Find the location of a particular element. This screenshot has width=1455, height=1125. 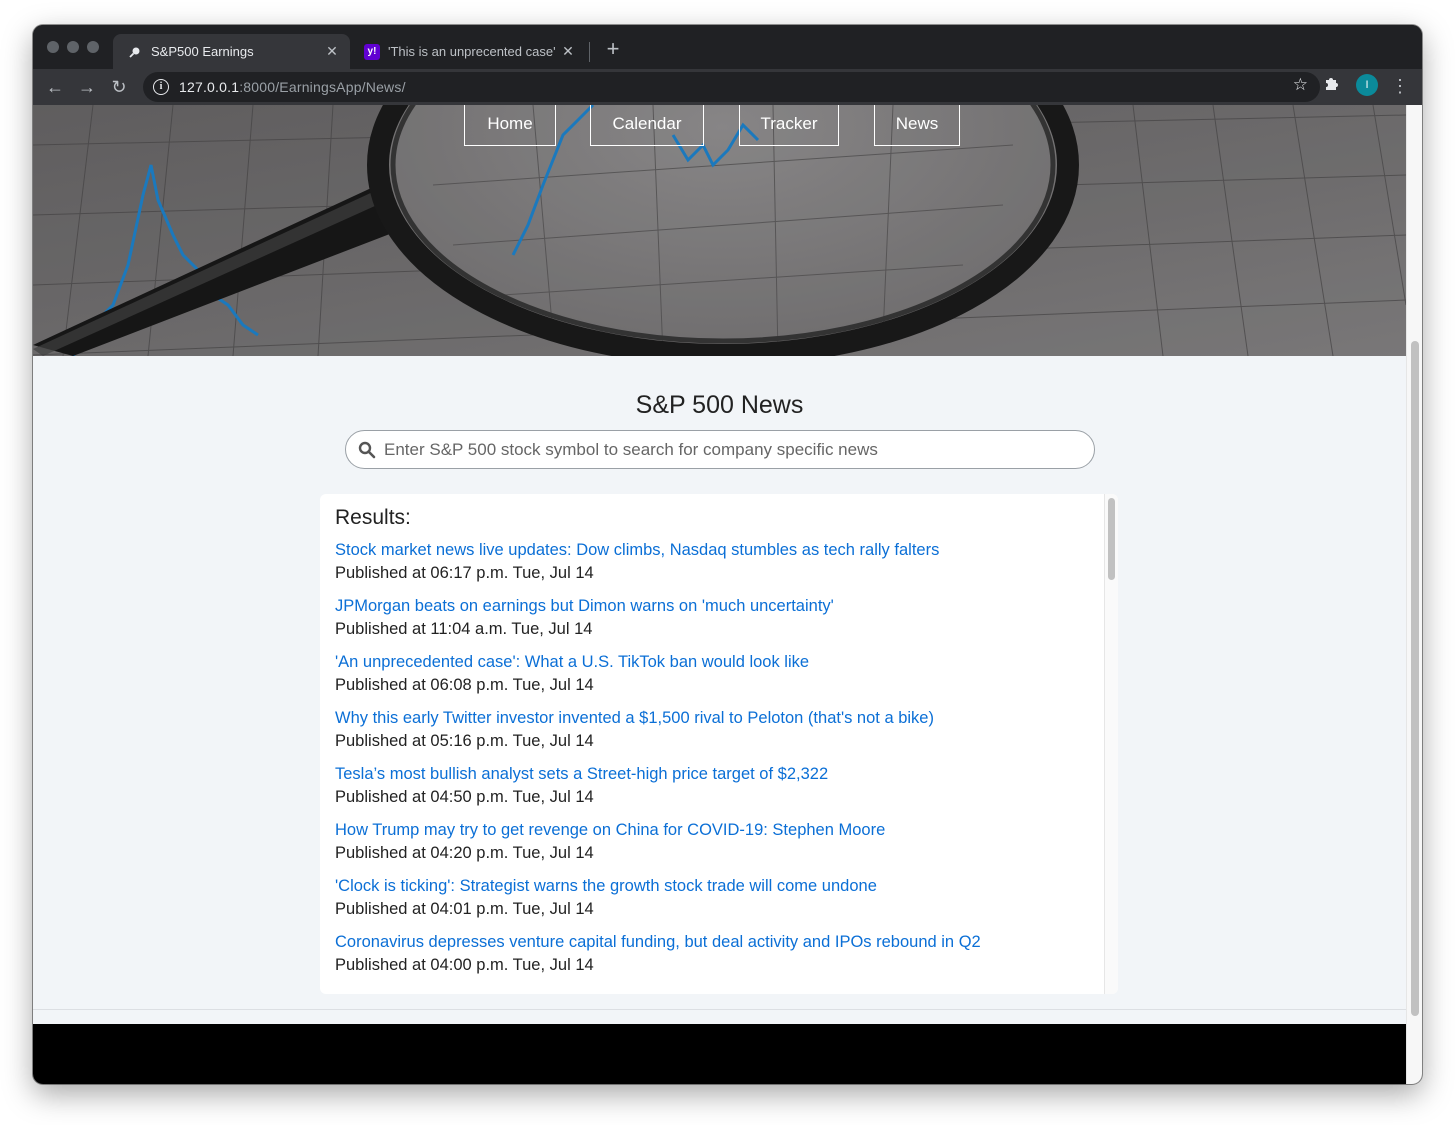

page-scrollbar-thumb is located at coordinates (1415, 678).